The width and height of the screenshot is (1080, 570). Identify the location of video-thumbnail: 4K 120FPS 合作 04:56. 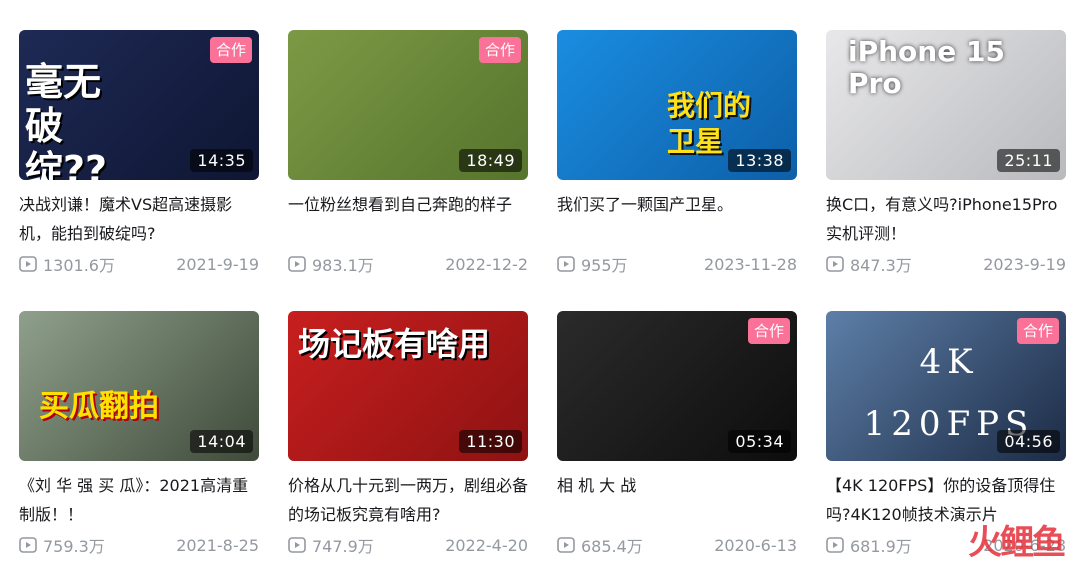
(946, 386).